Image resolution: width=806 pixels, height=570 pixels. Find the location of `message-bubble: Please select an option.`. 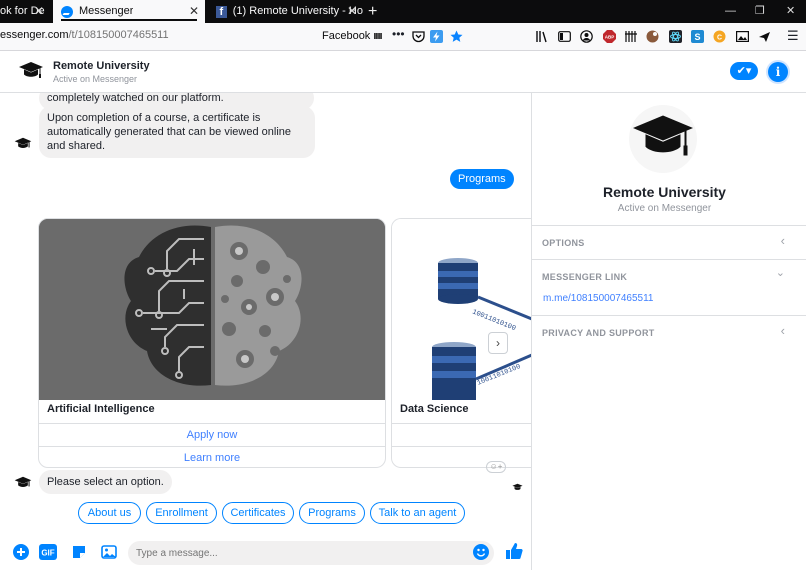

message-bubble: Please select an option. is located at coordinates (105, 482).